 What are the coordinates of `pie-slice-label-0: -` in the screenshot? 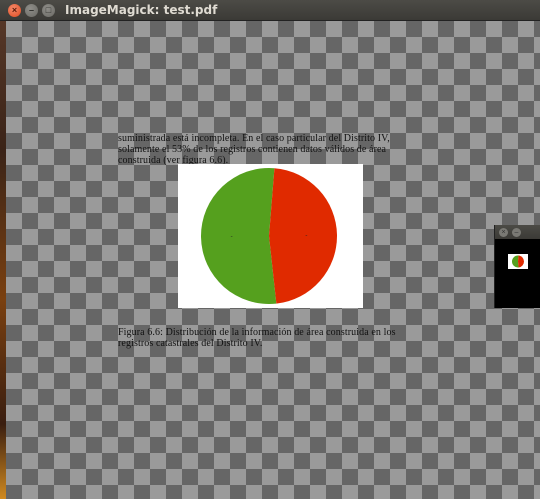 It's located at (232, 238).